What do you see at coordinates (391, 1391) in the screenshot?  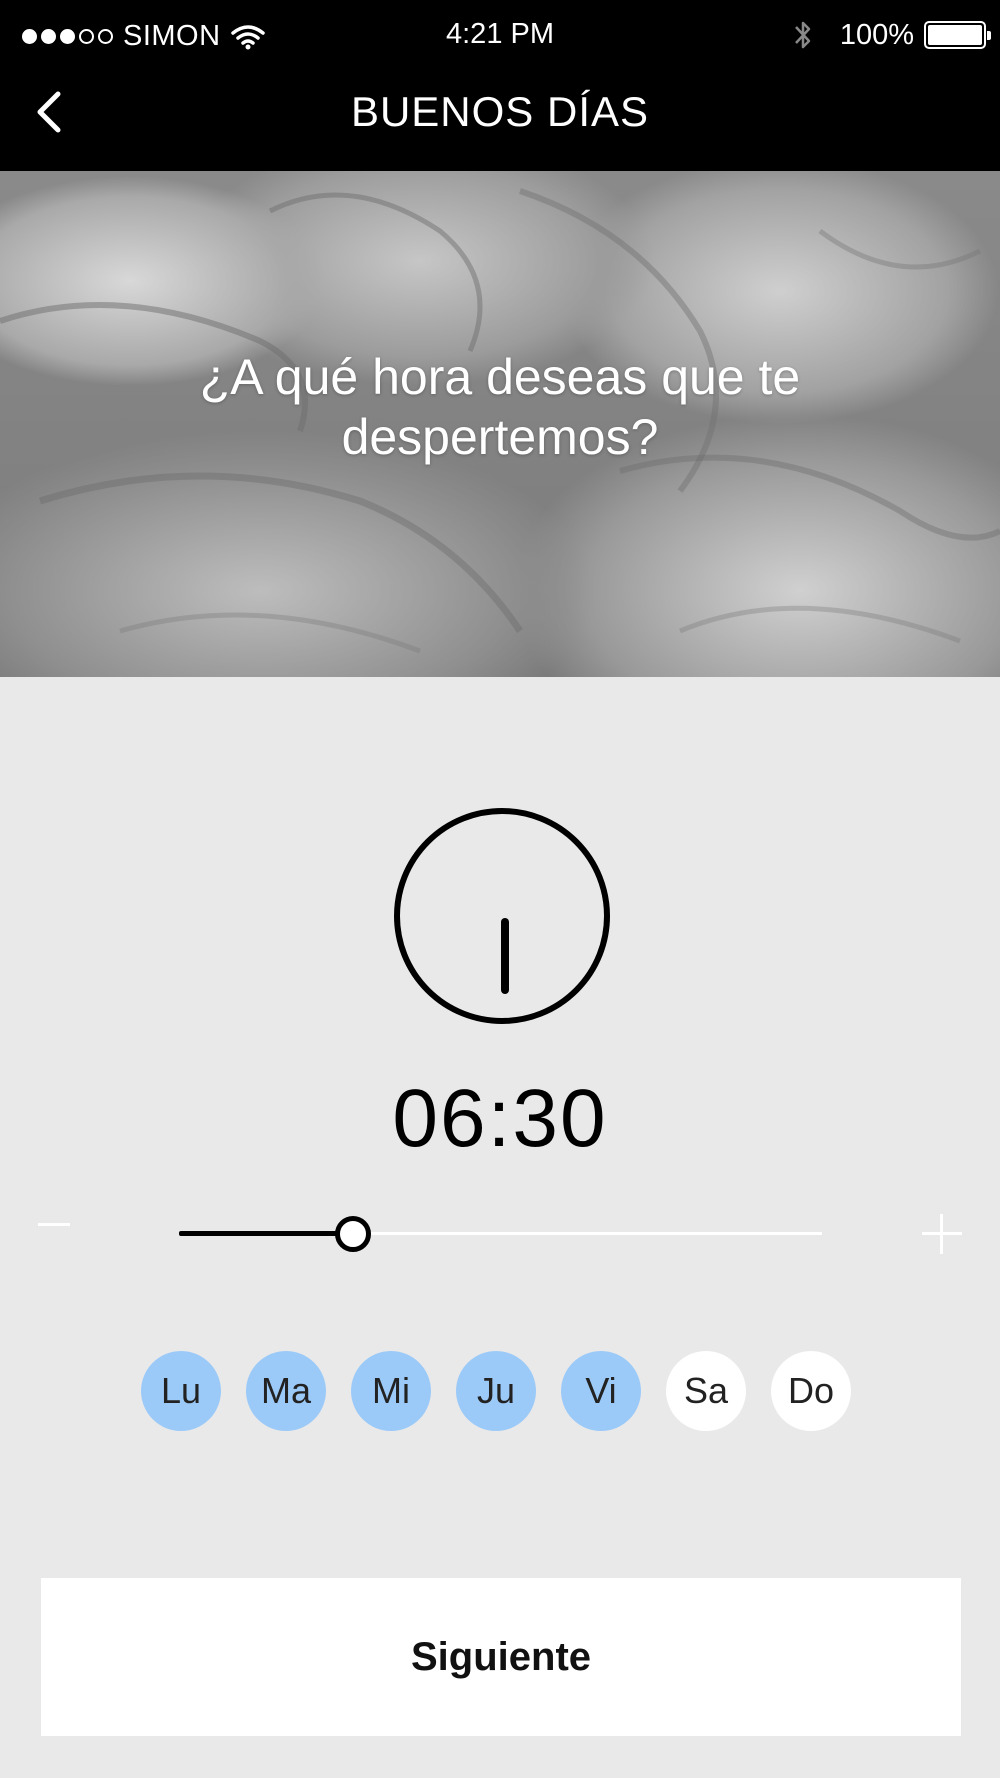 I see `day-toggle-mi: Mi` at bounding box center [391, 1391].